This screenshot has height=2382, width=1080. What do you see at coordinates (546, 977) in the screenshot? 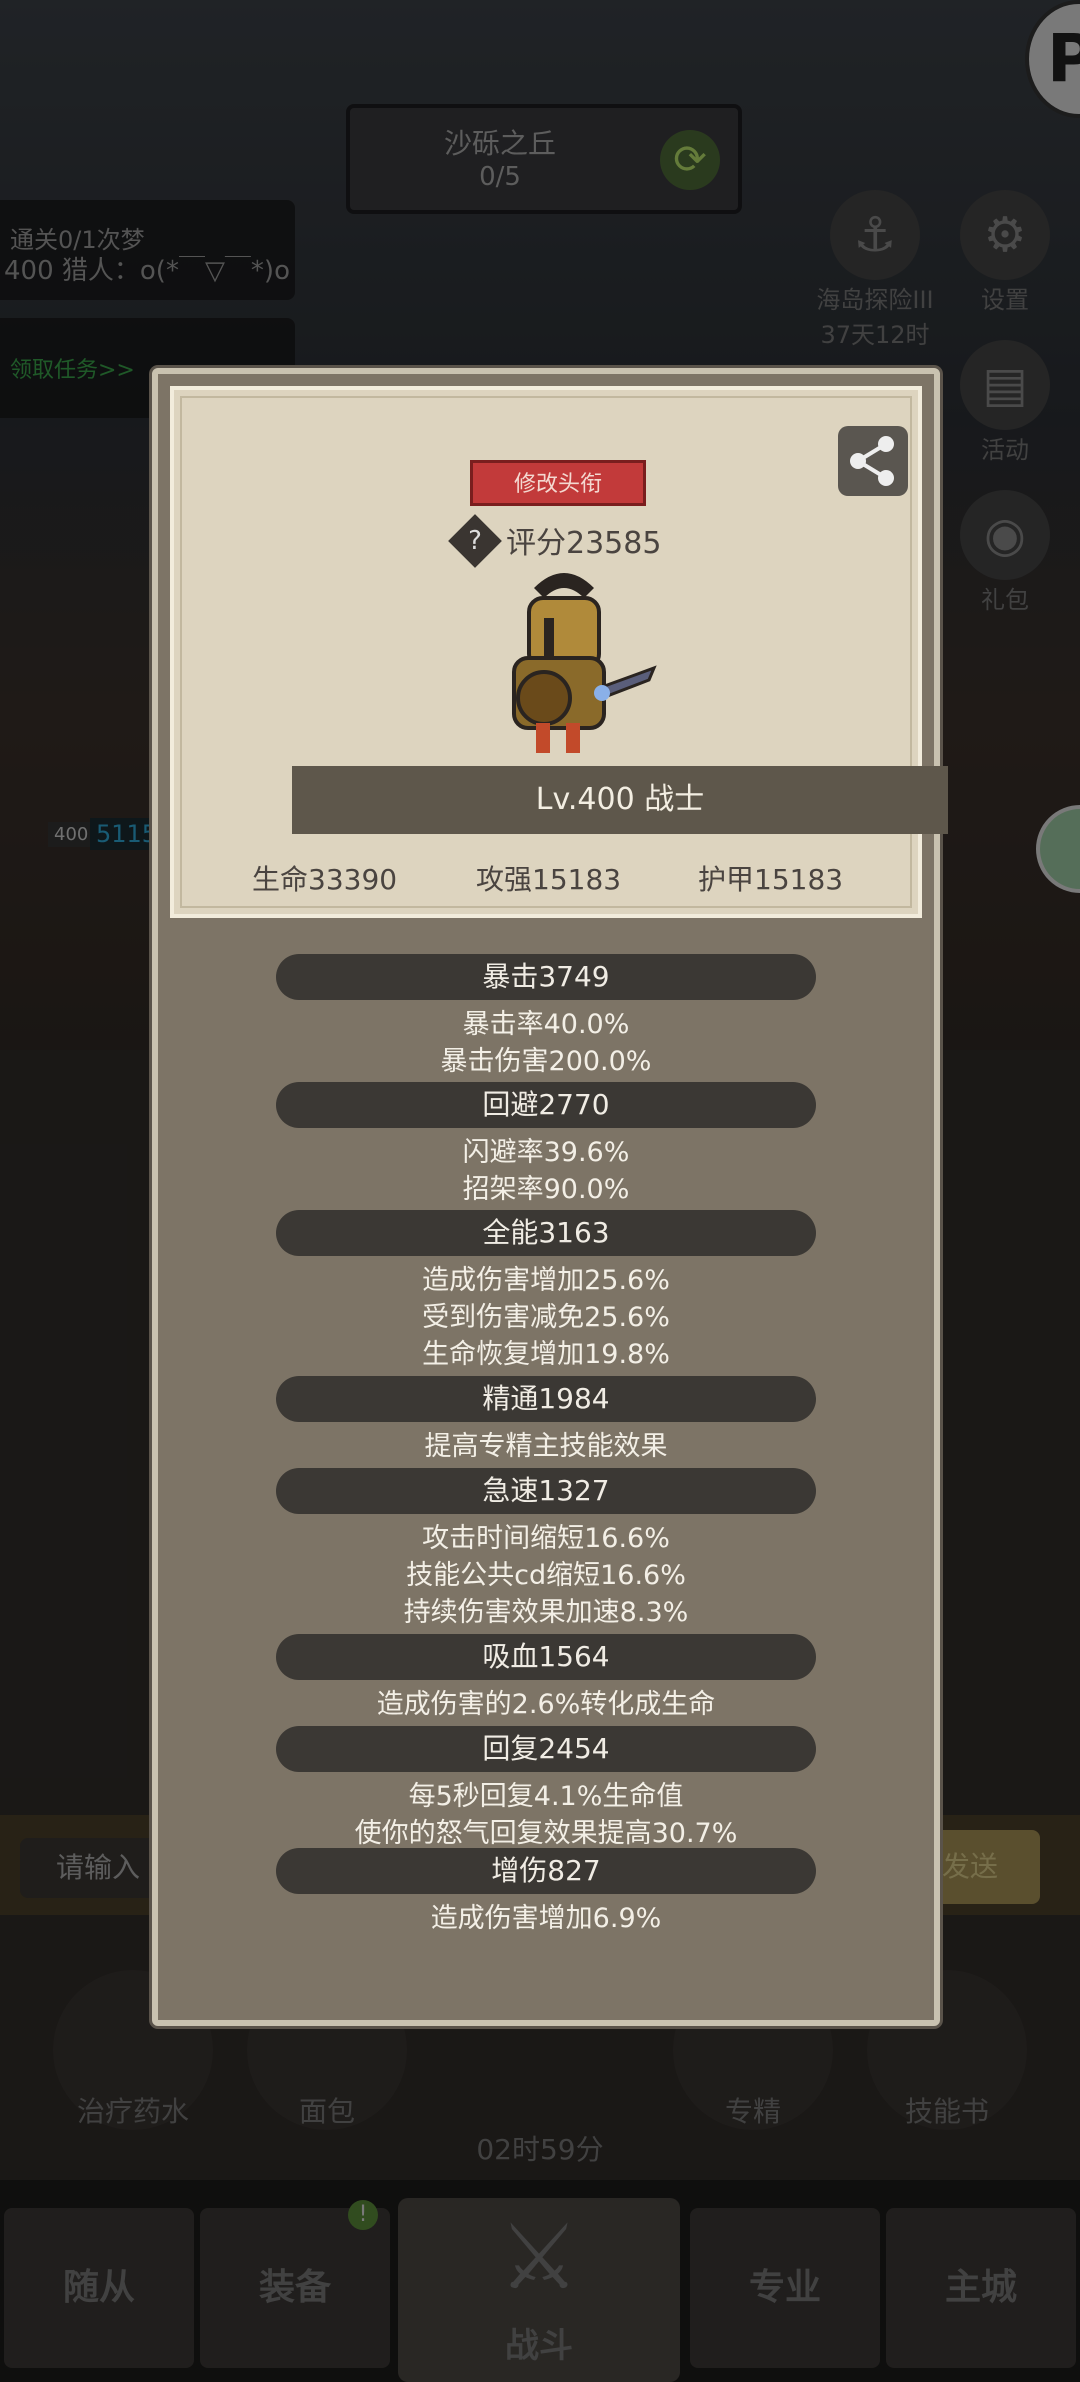
I see `stat-header-crit: 暴击3749` at bounding box center [546, 977].